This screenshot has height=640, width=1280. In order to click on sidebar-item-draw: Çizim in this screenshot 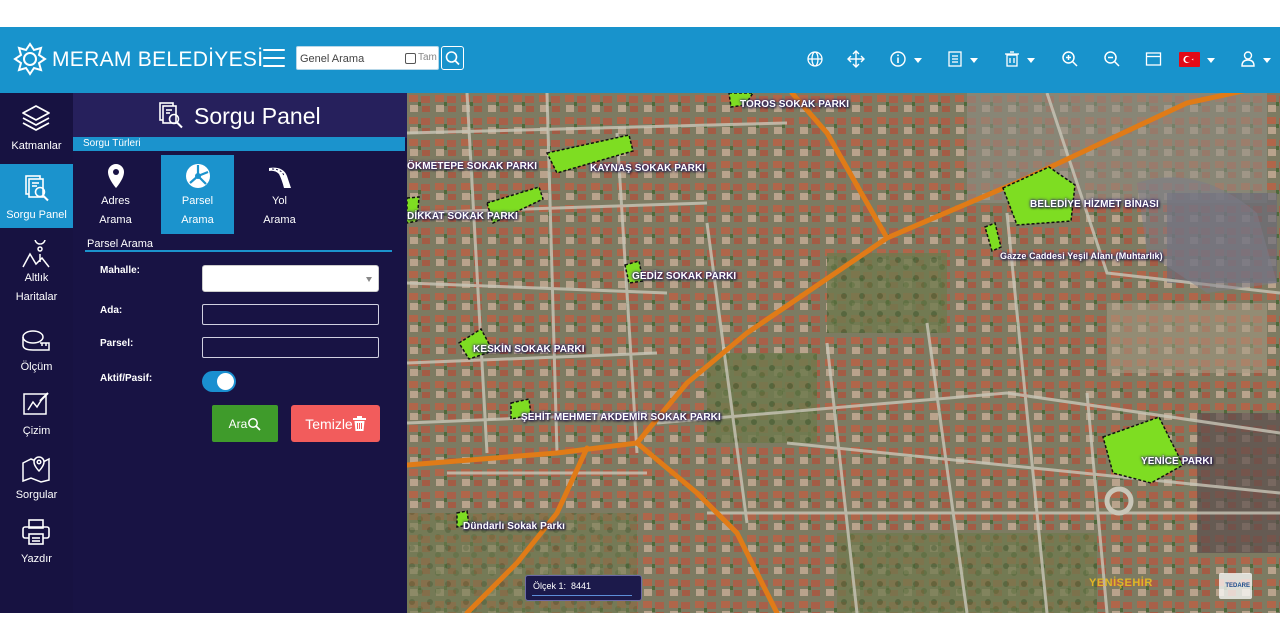, I will do `click(36, 412)`.